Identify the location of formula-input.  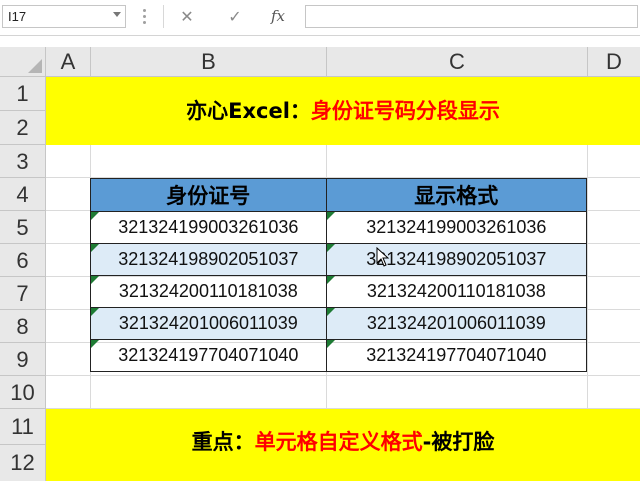
(471, 16).